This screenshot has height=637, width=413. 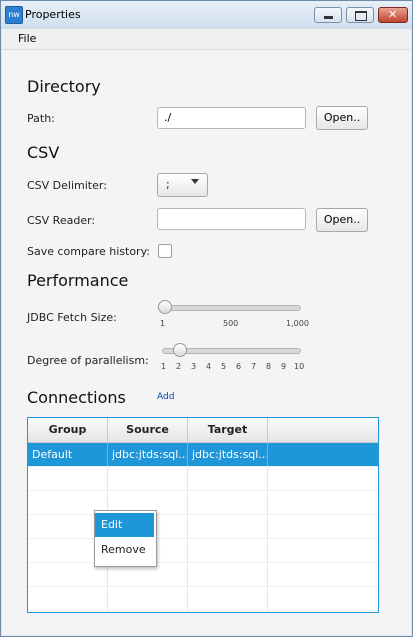 What do you see at coordinates (206, 15) in the screenshot?
I see `title-bar: nw Properties ✕` at bounding box center [206, 15].